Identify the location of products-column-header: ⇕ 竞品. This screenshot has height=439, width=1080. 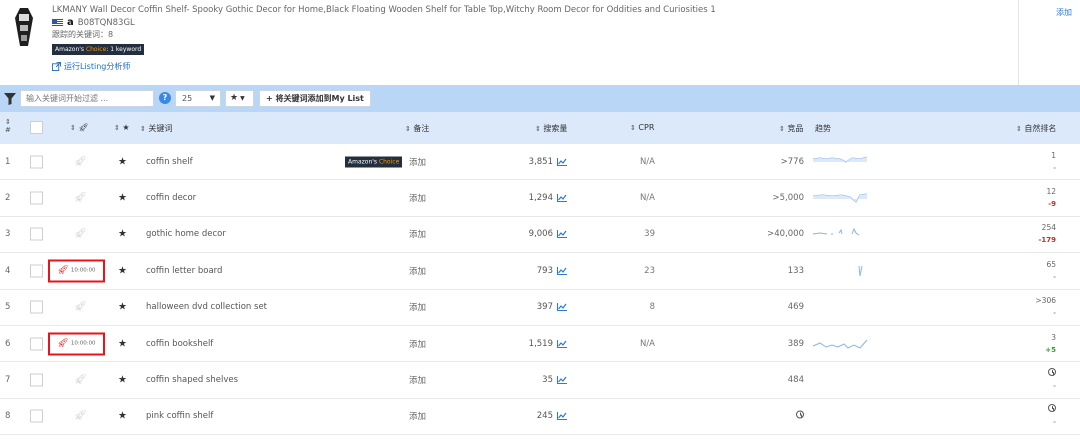
(791, 128).